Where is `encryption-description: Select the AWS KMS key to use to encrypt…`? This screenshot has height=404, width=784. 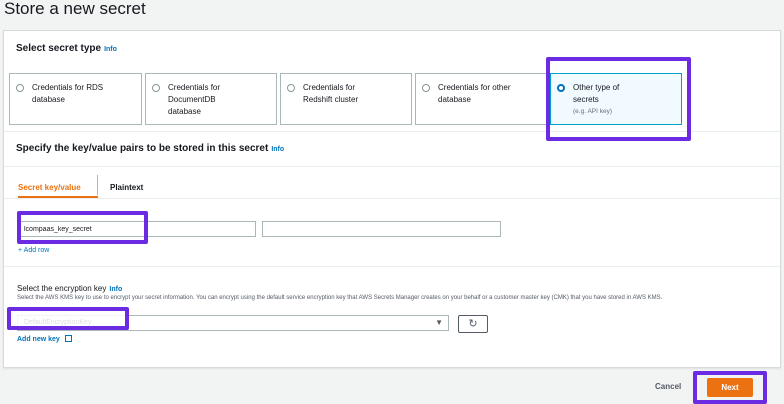 encryption-description: Select the AWS KMS key to use to encrypt… is located at coordinates (340, 298).